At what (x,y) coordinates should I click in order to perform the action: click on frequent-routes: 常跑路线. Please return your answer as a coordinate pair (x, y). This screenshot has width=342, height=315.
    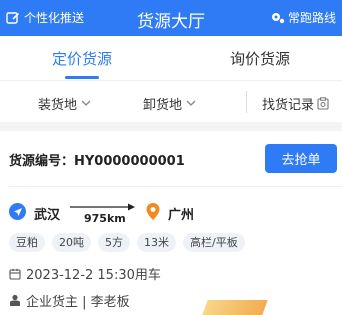
    Looking at the image, I should click on (303, 17).